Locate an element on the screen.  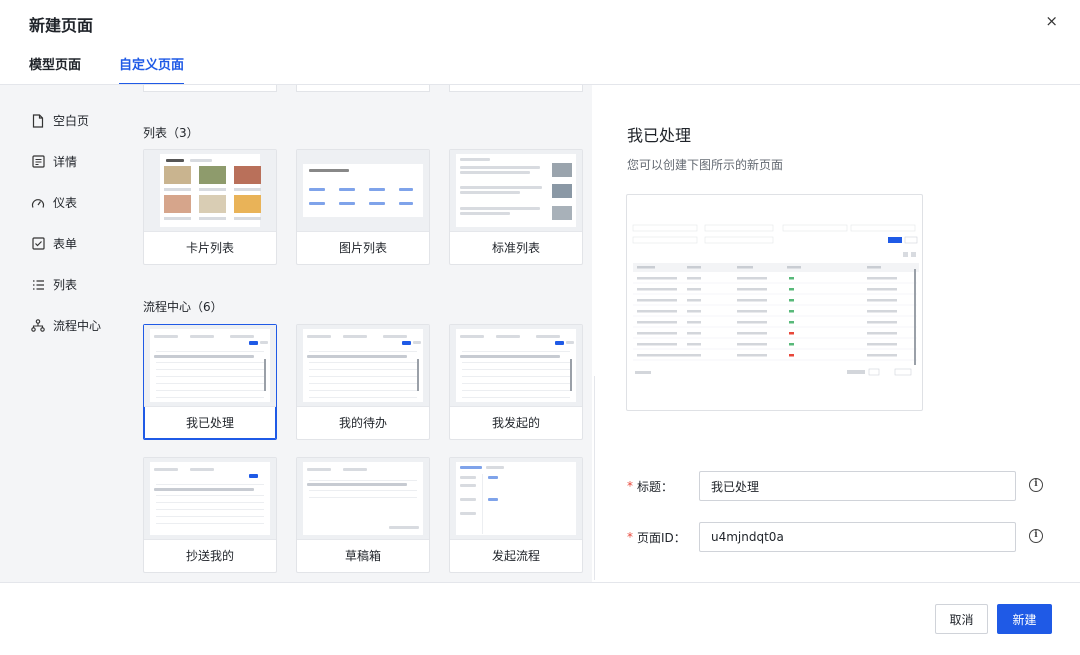
tab-model-page: 模型页面 is located at coordinates (55, 69).